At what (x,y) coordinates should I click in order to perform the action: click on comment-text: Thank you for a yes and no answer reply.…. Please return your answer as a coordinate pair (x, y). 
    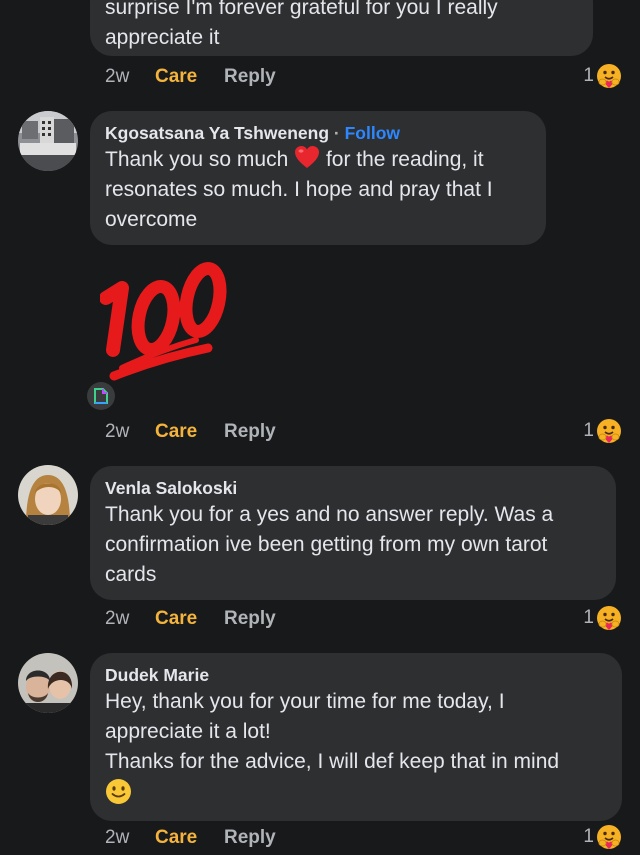
    Looking at the image, I should click on (329, 544).